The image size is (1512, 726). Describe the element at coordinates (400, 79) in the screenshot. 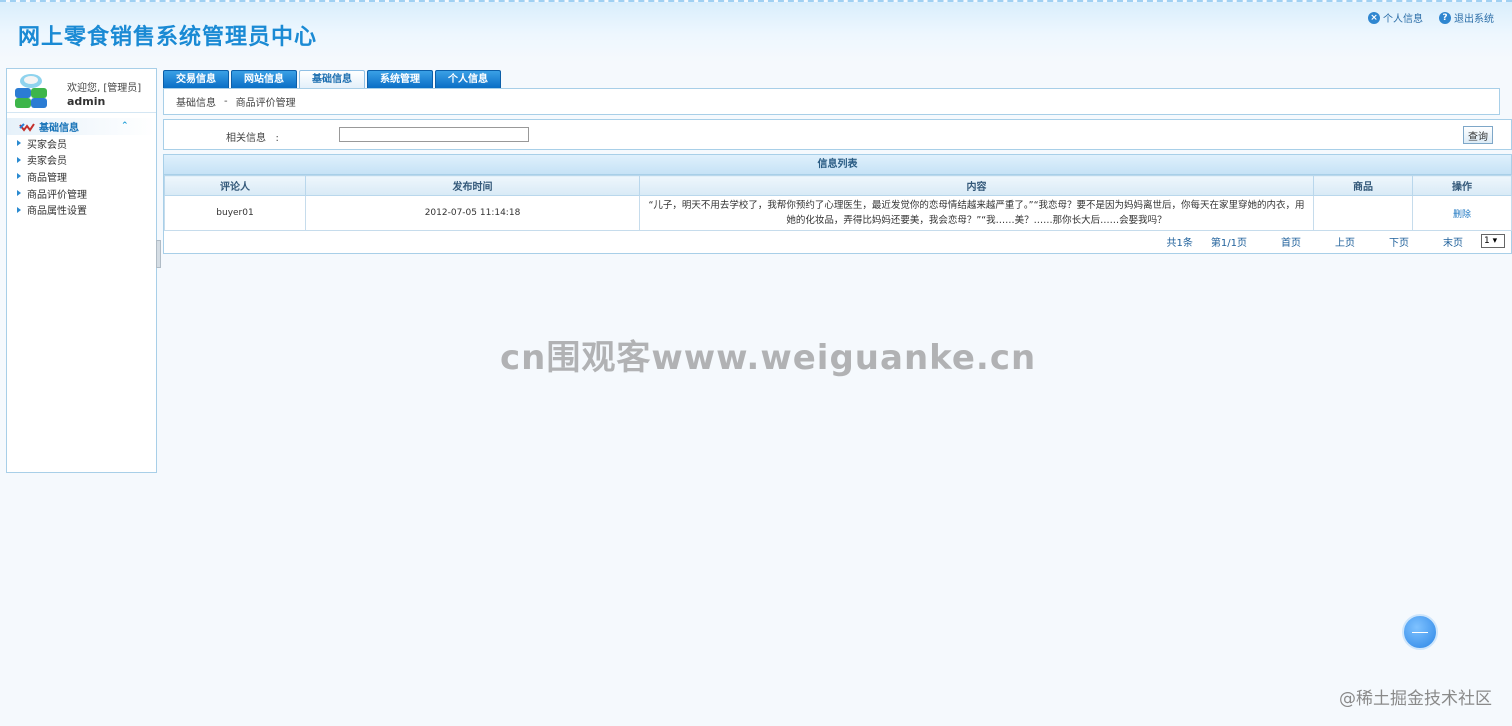

I see `tab-system: 系统管理` at that location.